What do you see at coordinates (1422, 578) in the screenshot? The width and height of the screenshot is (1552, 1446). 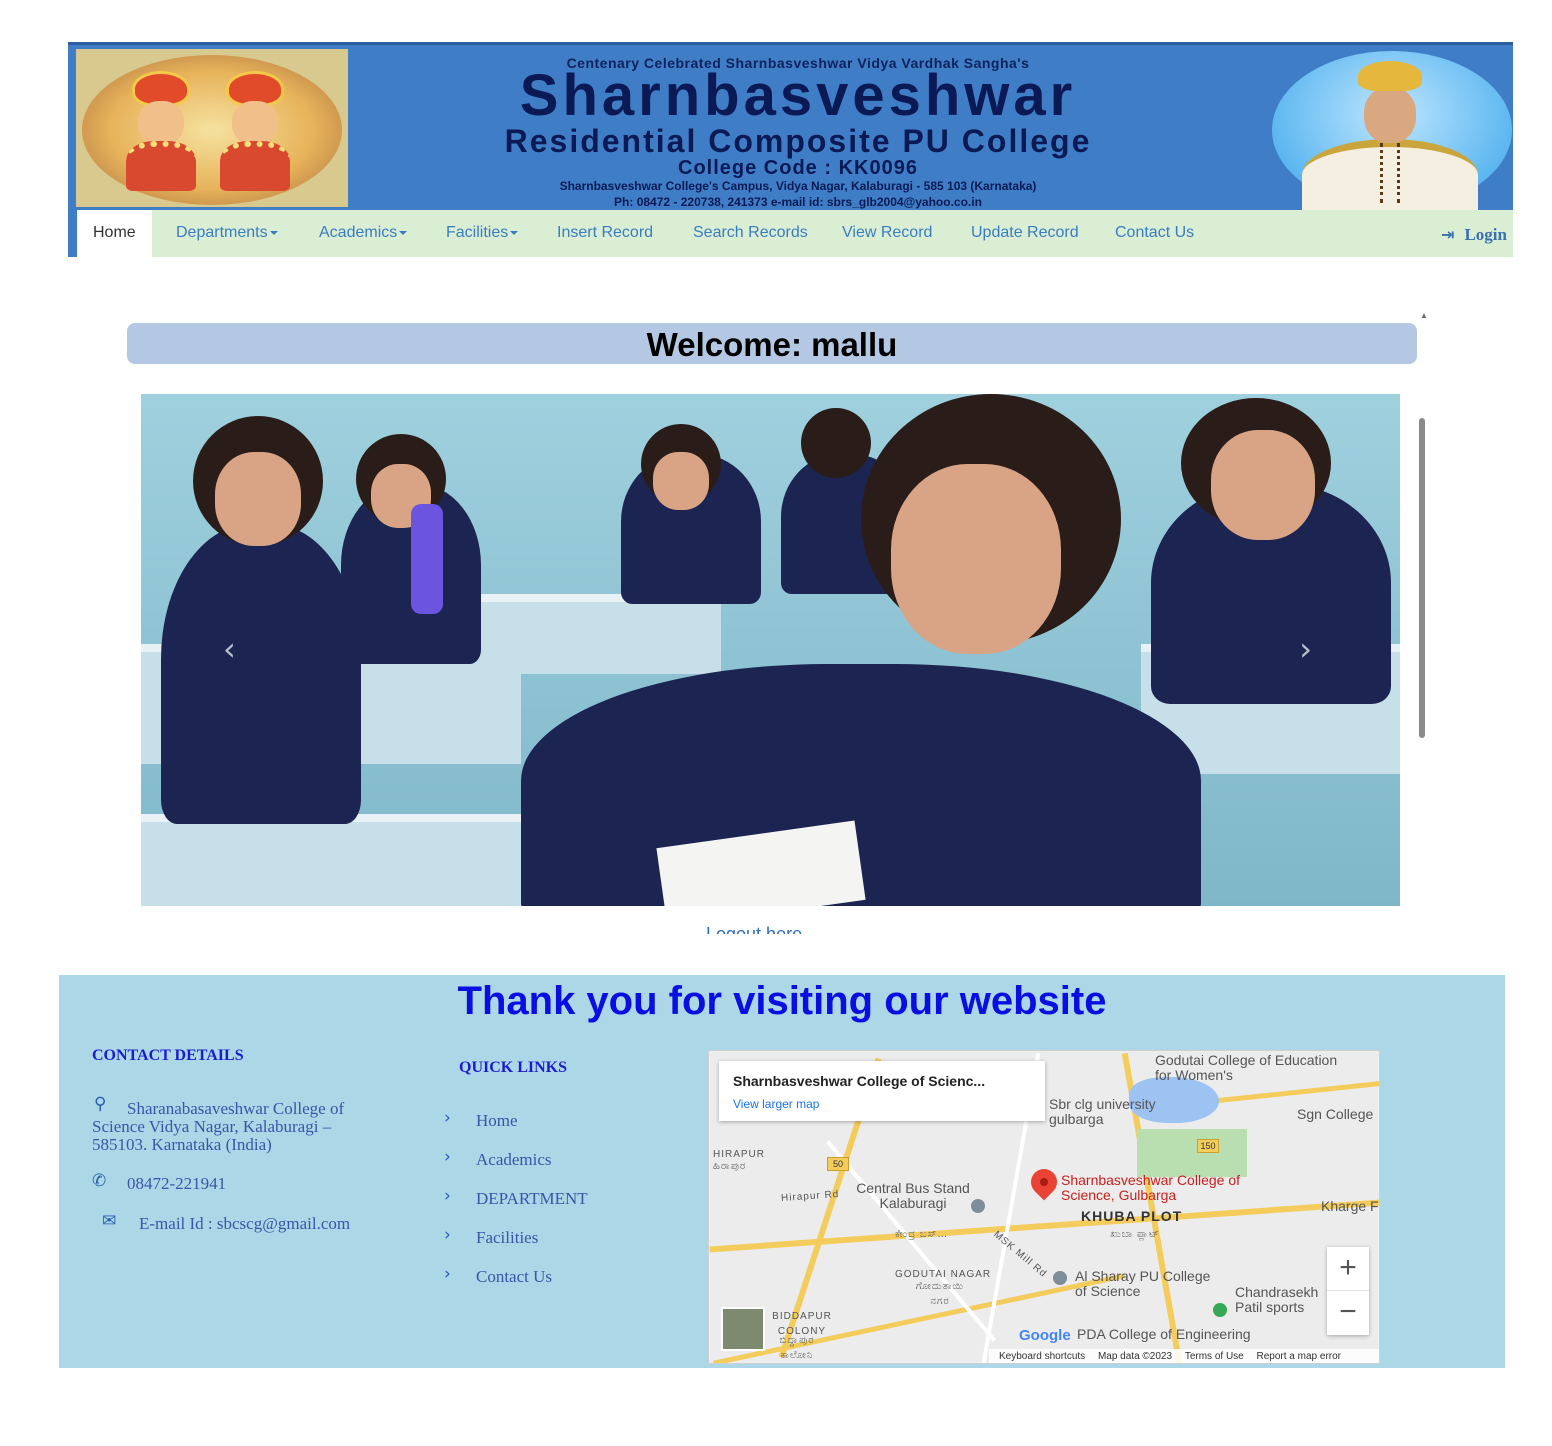 I see `scrollbar-thumb` at bounding box center [1422, 578].